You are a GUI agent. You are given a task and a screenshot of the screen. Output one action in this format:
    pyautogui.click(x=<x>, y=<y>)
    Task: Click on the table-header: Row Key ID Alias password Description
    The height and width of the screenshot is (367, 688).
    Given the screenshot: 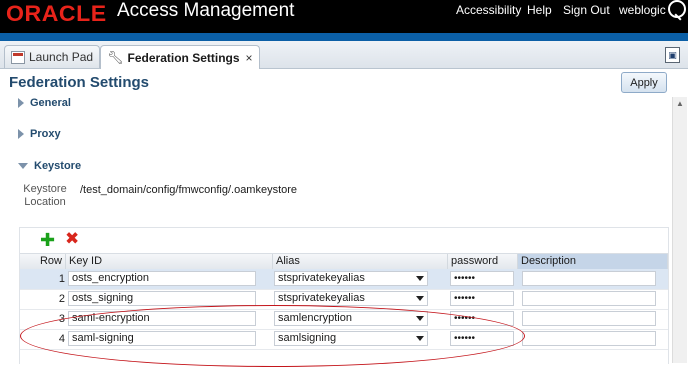 What is the action you would take?
    pyautogui.click(x=344, y=261)
    